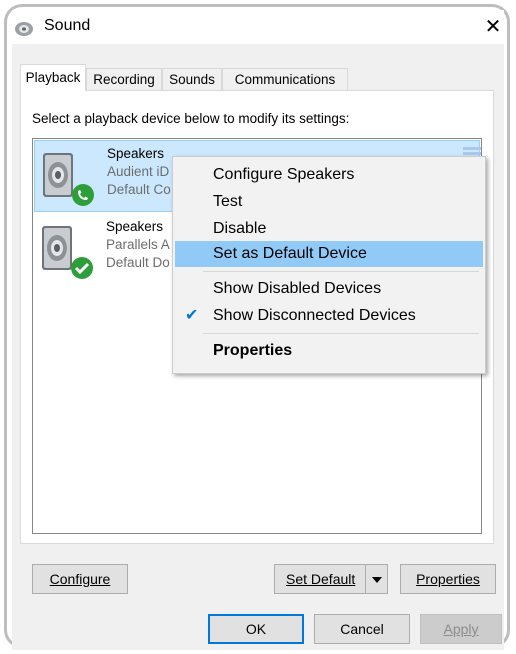 This screenshot has width=516, height=654. What do you see at coordinates (139, 189) in the screenshot?
I see `device-status: Default Co` at bounding box center [139, 189].